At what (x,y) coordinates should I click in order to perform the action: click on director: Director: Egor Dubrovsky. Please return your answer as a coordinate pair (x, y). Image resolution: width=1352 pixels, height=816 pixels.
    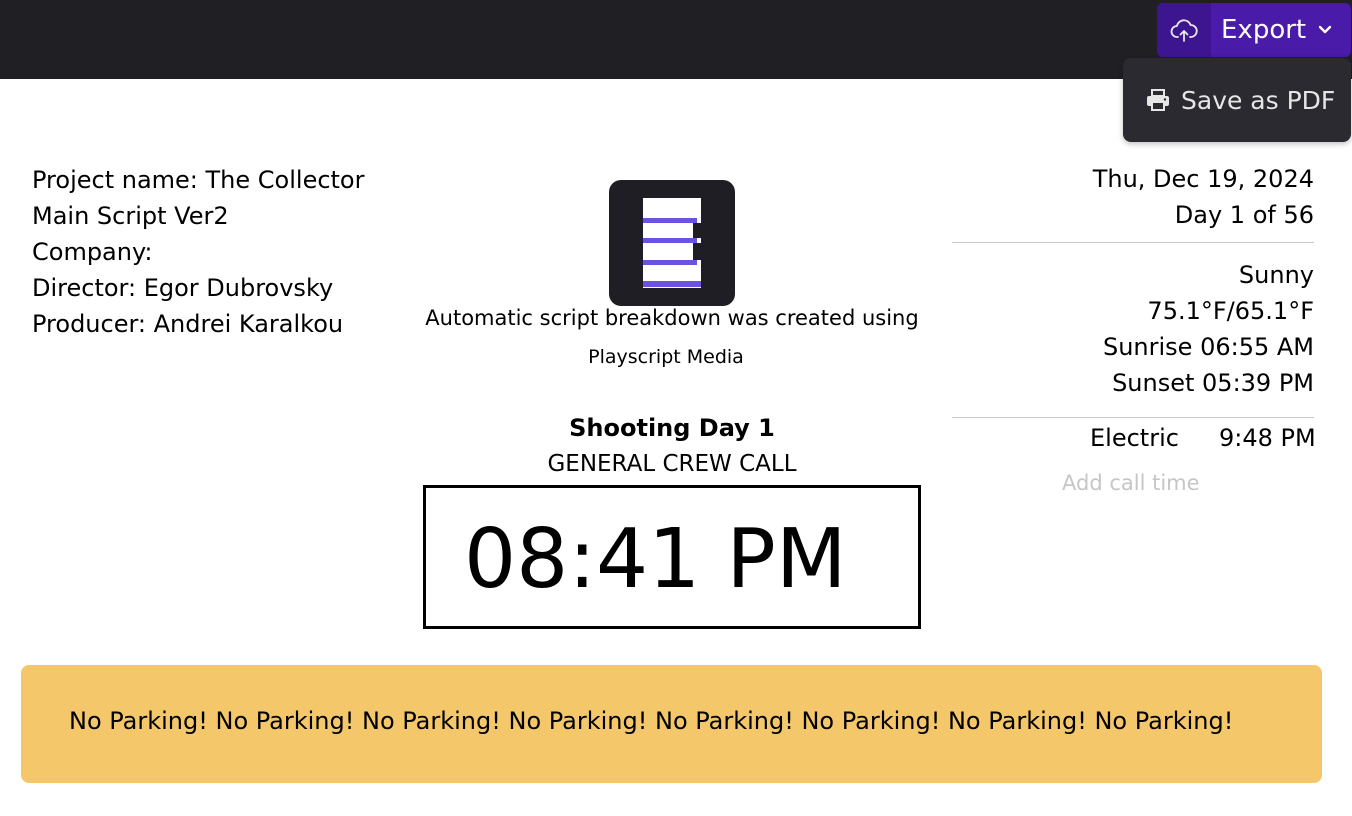
    Looking at the image, I should click on (183, 288).